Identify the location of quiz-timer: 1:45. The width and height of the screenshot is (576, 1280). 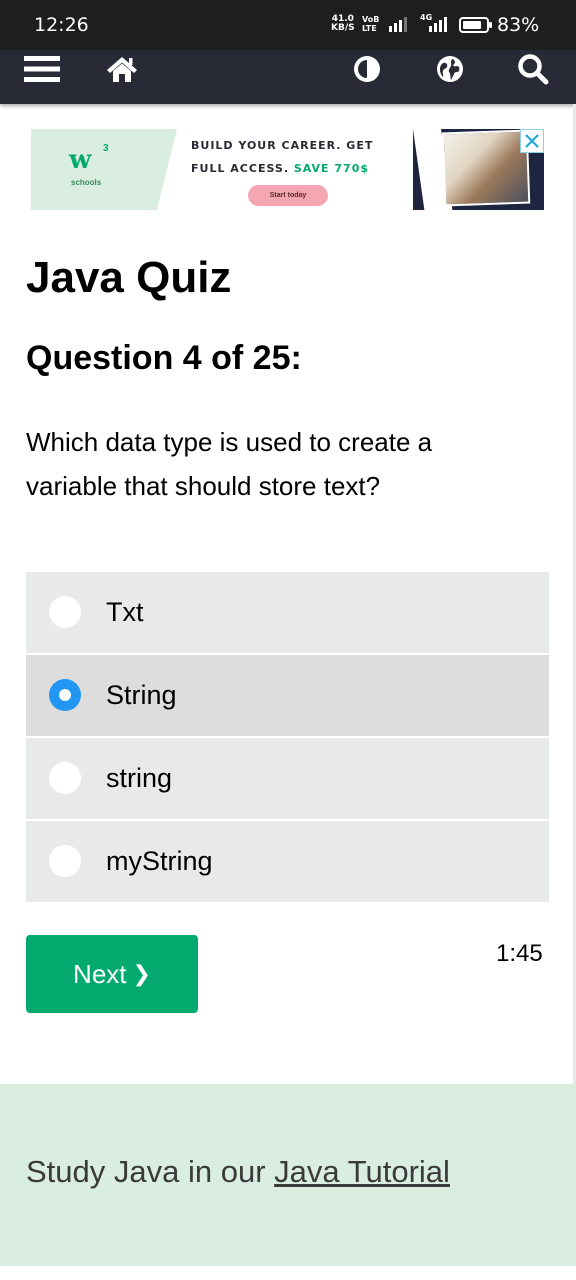
(519, 953).